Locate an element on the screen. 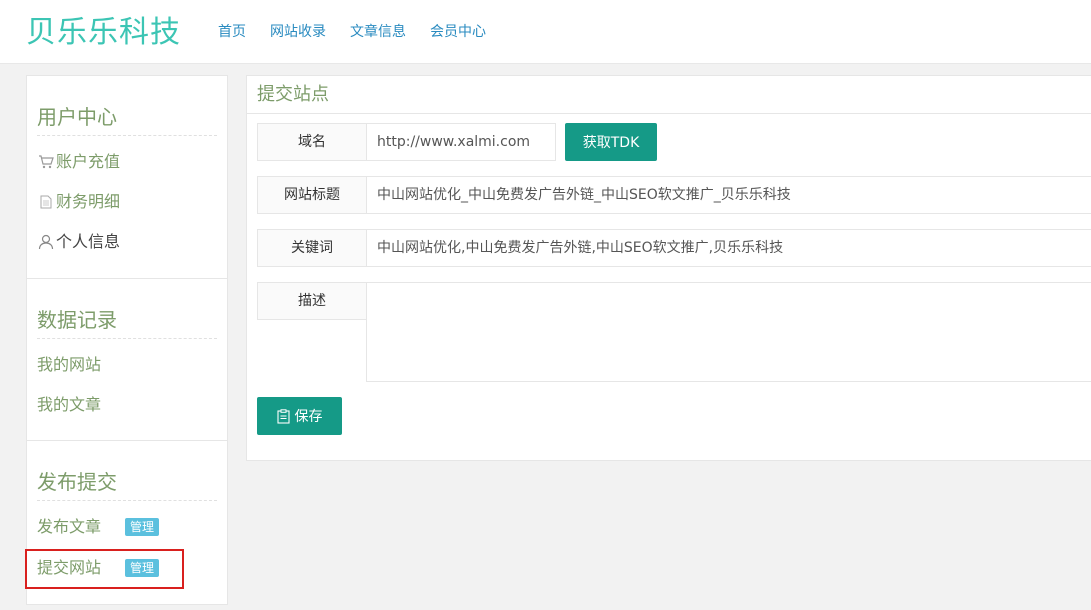  nav-home: 首页 is located at coordinates (232, 32).